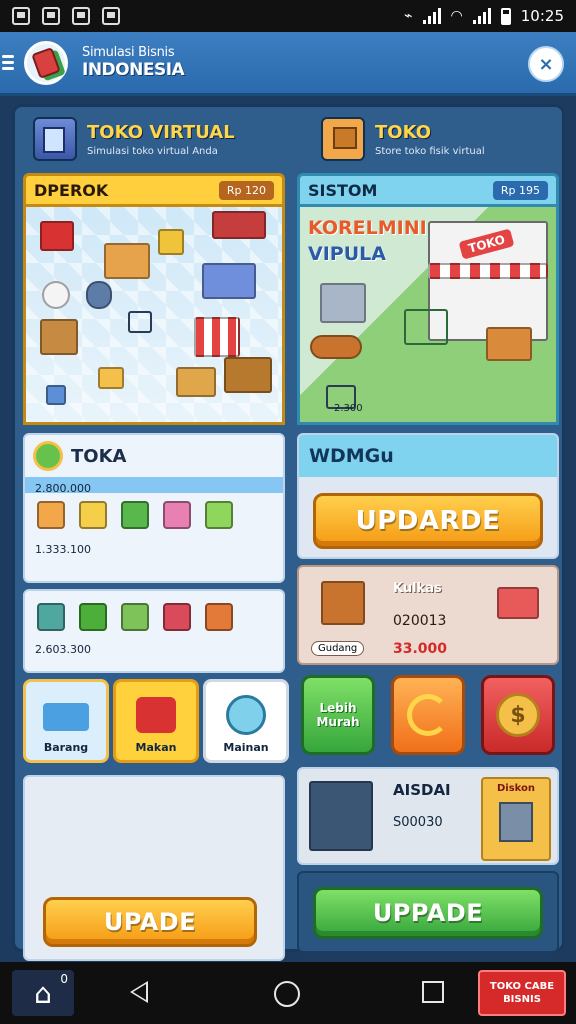 This screenshot has width=576, height=1024. What do you see at coordinates (239, 225) in the screenshot?
I see `red-shelf` at bounding box center [239, 225].